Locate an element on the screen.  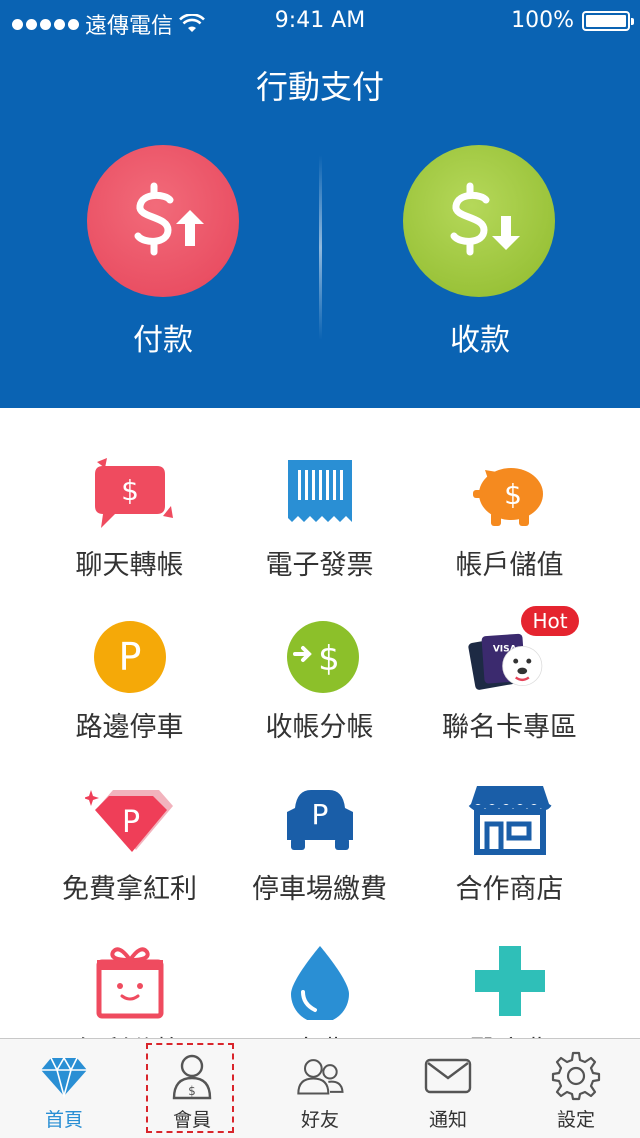
service-medical-fee: 醫療費 is located at coordinates (509, 966).